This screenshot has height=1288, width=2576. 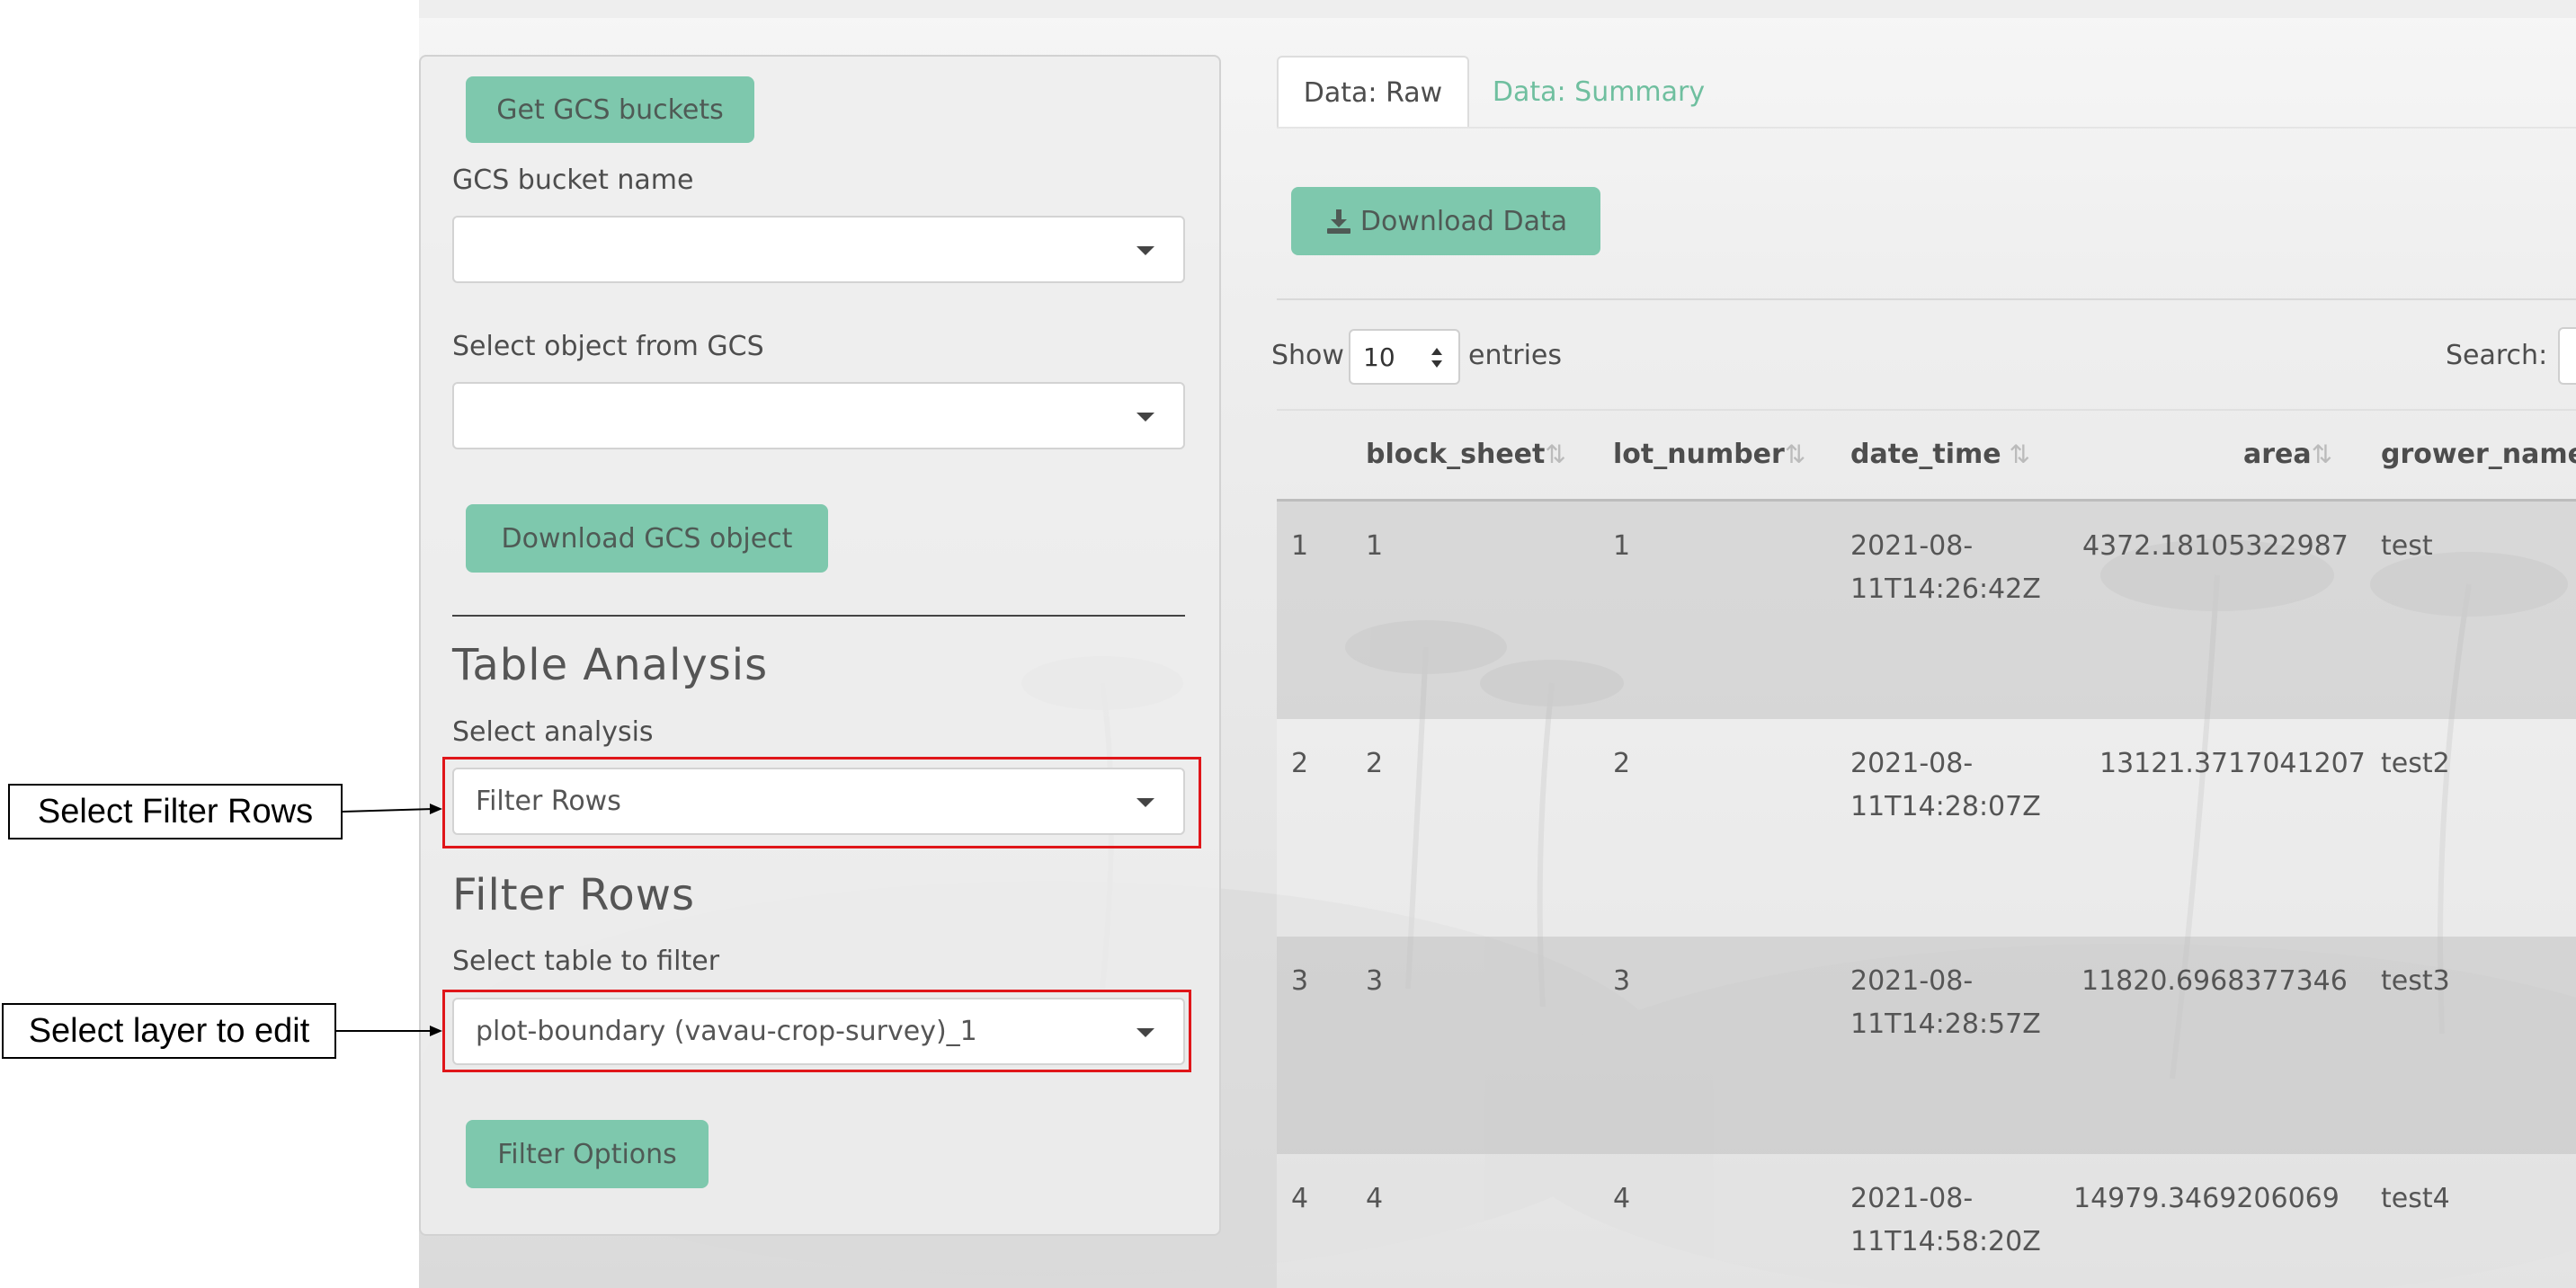 I want to click on search-input, so click(x=2567, y=356).